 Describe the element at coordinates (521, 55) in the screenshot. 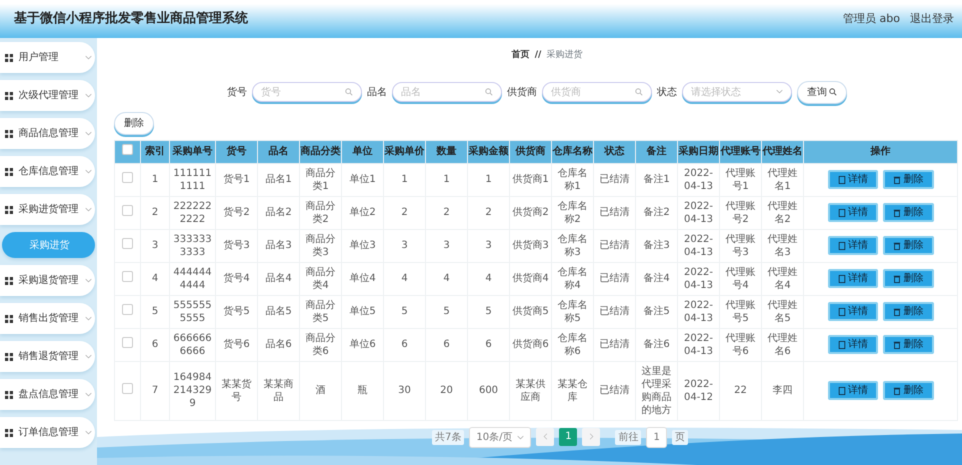

I see `breadcrumb-home: 首页` at that location.